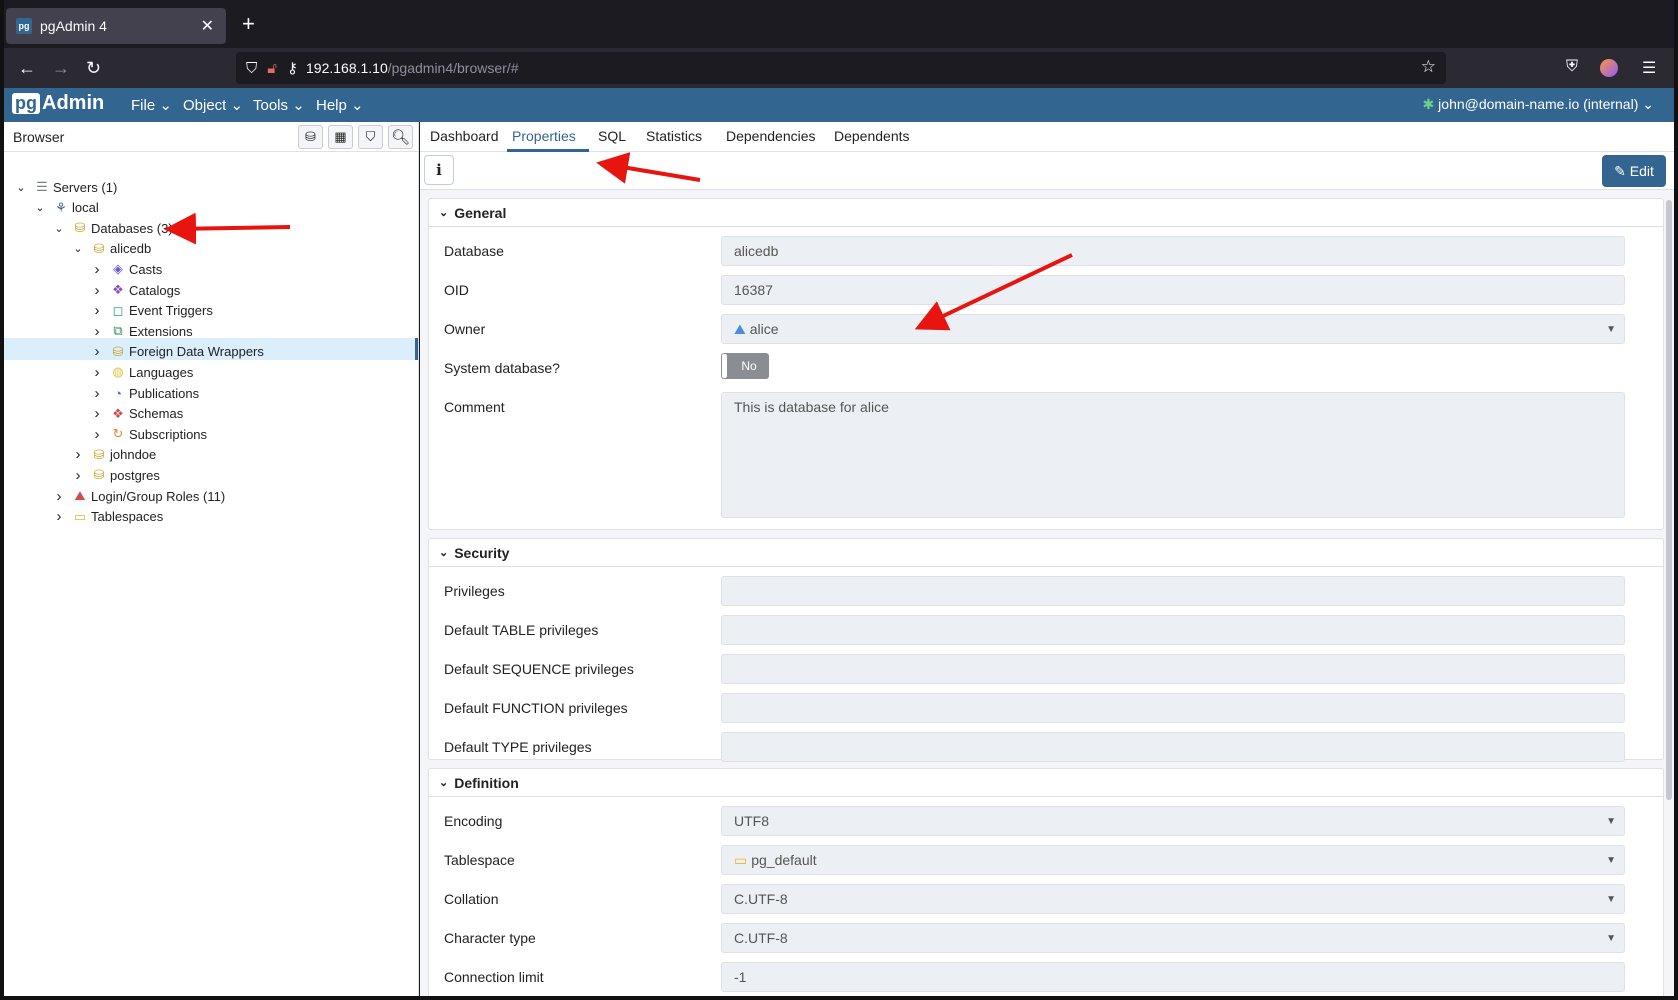 The width and height of the screenshot is (1678, 1000). Describe the element at coordinates (648, 168) in the screenshot. I see `arrow-to-properties-tab` at that location.